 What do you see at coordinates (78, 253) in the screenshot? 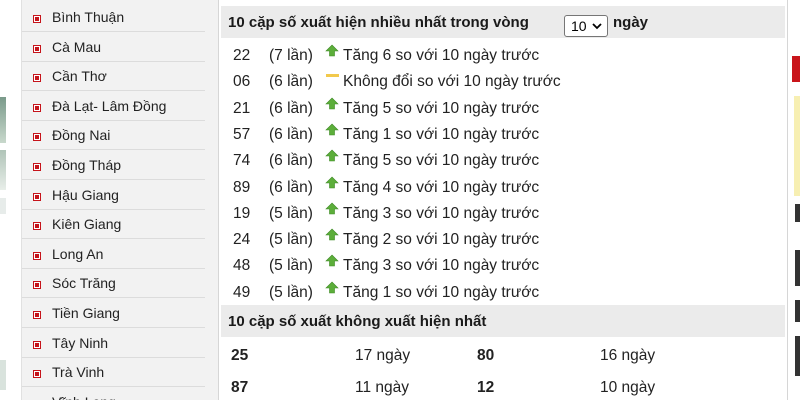
I see `sidebar-item-label: Long An` at bounding box center [78, 253].